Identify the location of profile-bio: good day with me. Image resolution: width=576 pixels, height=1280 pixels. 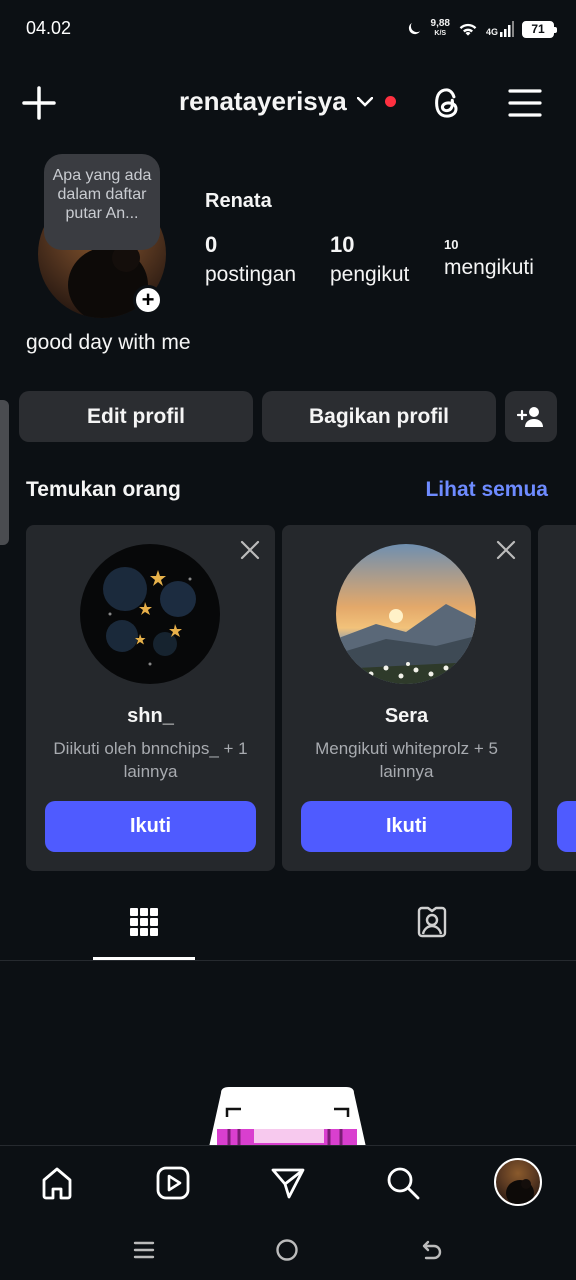
(108, 342).